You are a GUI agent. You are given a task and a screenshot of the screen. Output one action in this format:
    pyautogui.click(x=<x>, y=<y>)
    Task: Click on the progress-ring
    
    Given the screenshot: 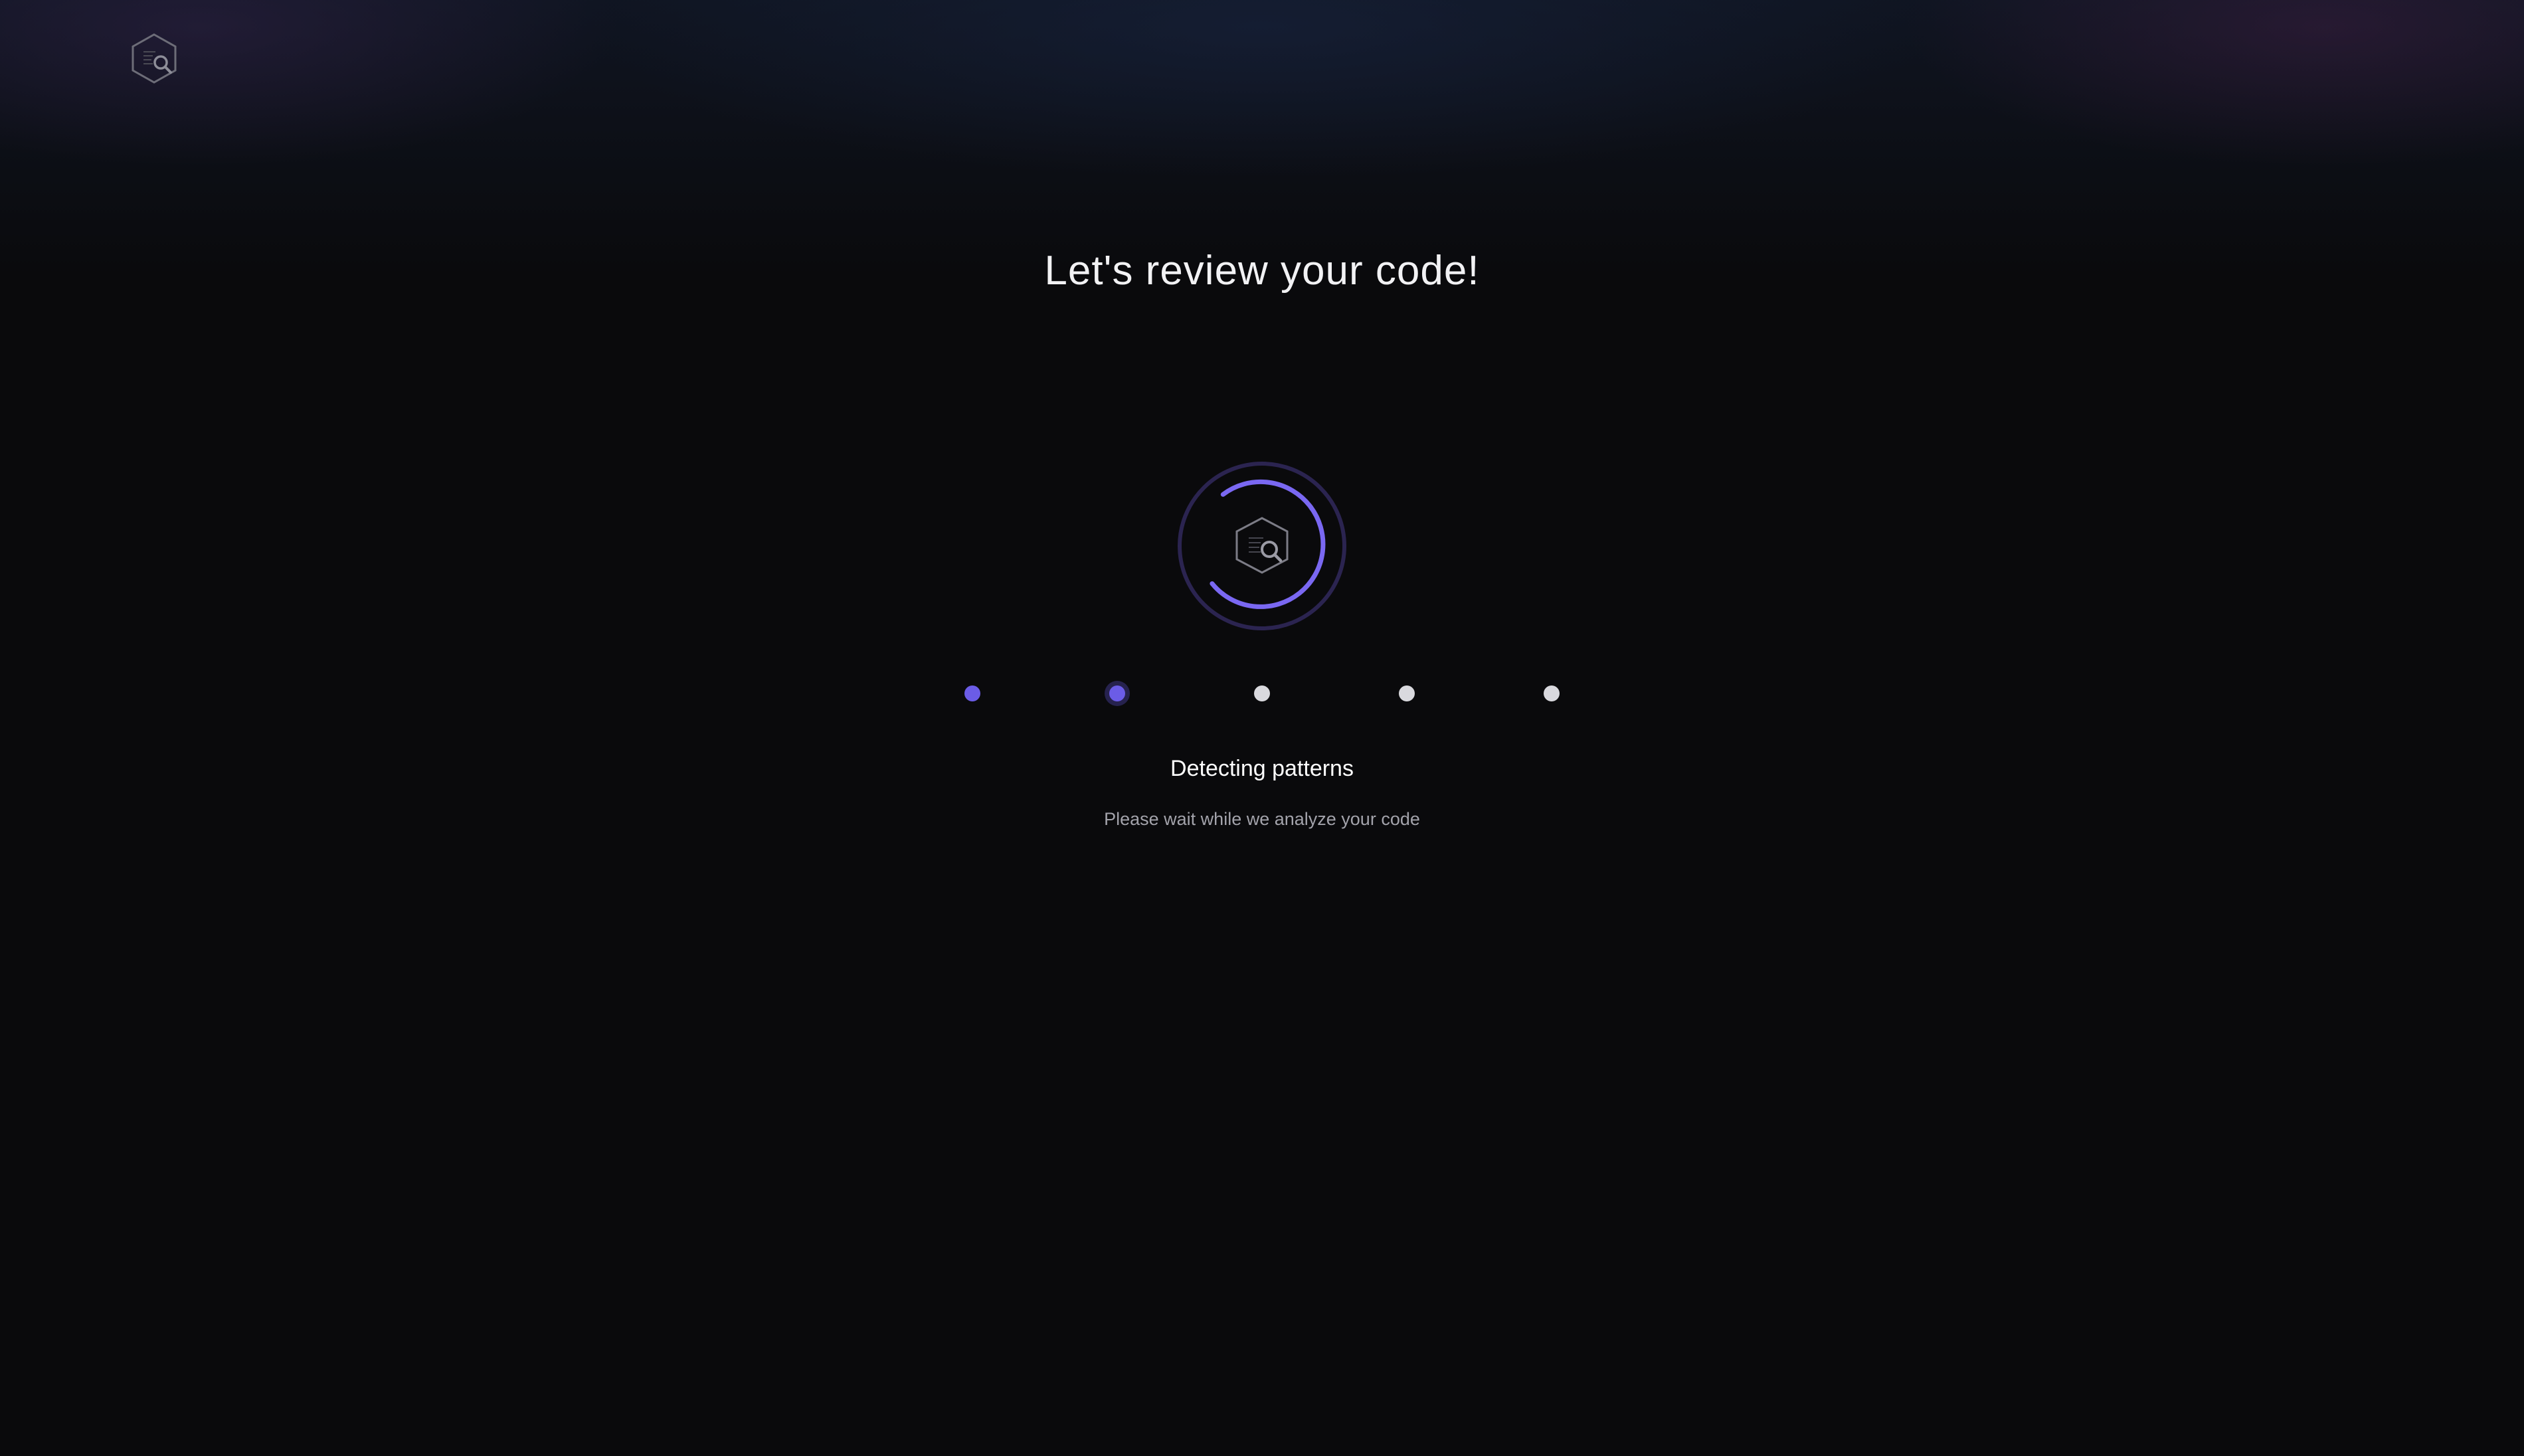 What is the action you would take?
    pyautogui.click(x=1262, y=546)
    